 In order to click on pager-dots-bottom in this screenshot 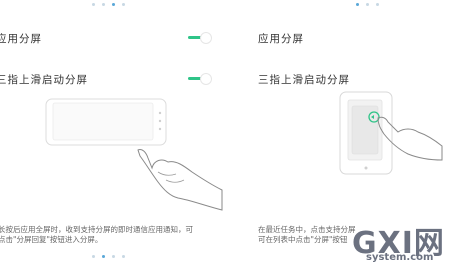, I will do `click(108, 256)`.